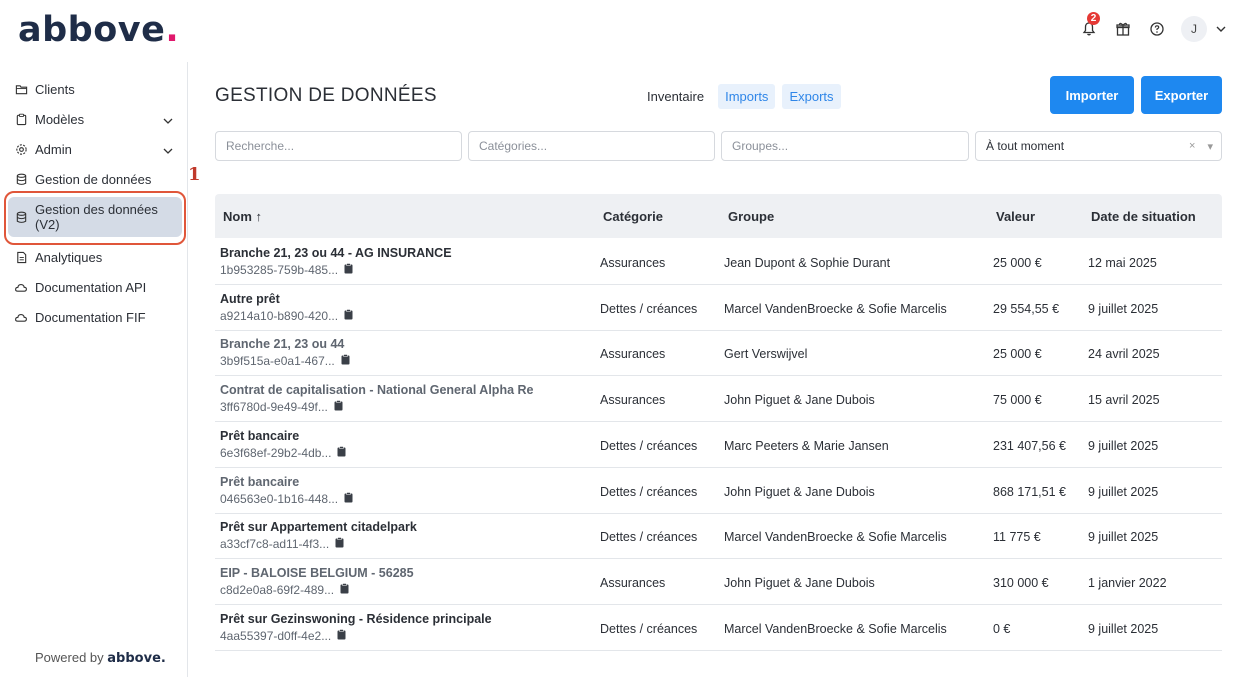 The height and width of the screenshot is (677, 1249). I want to click on row-name: Autre prêt, so click(250, 299).